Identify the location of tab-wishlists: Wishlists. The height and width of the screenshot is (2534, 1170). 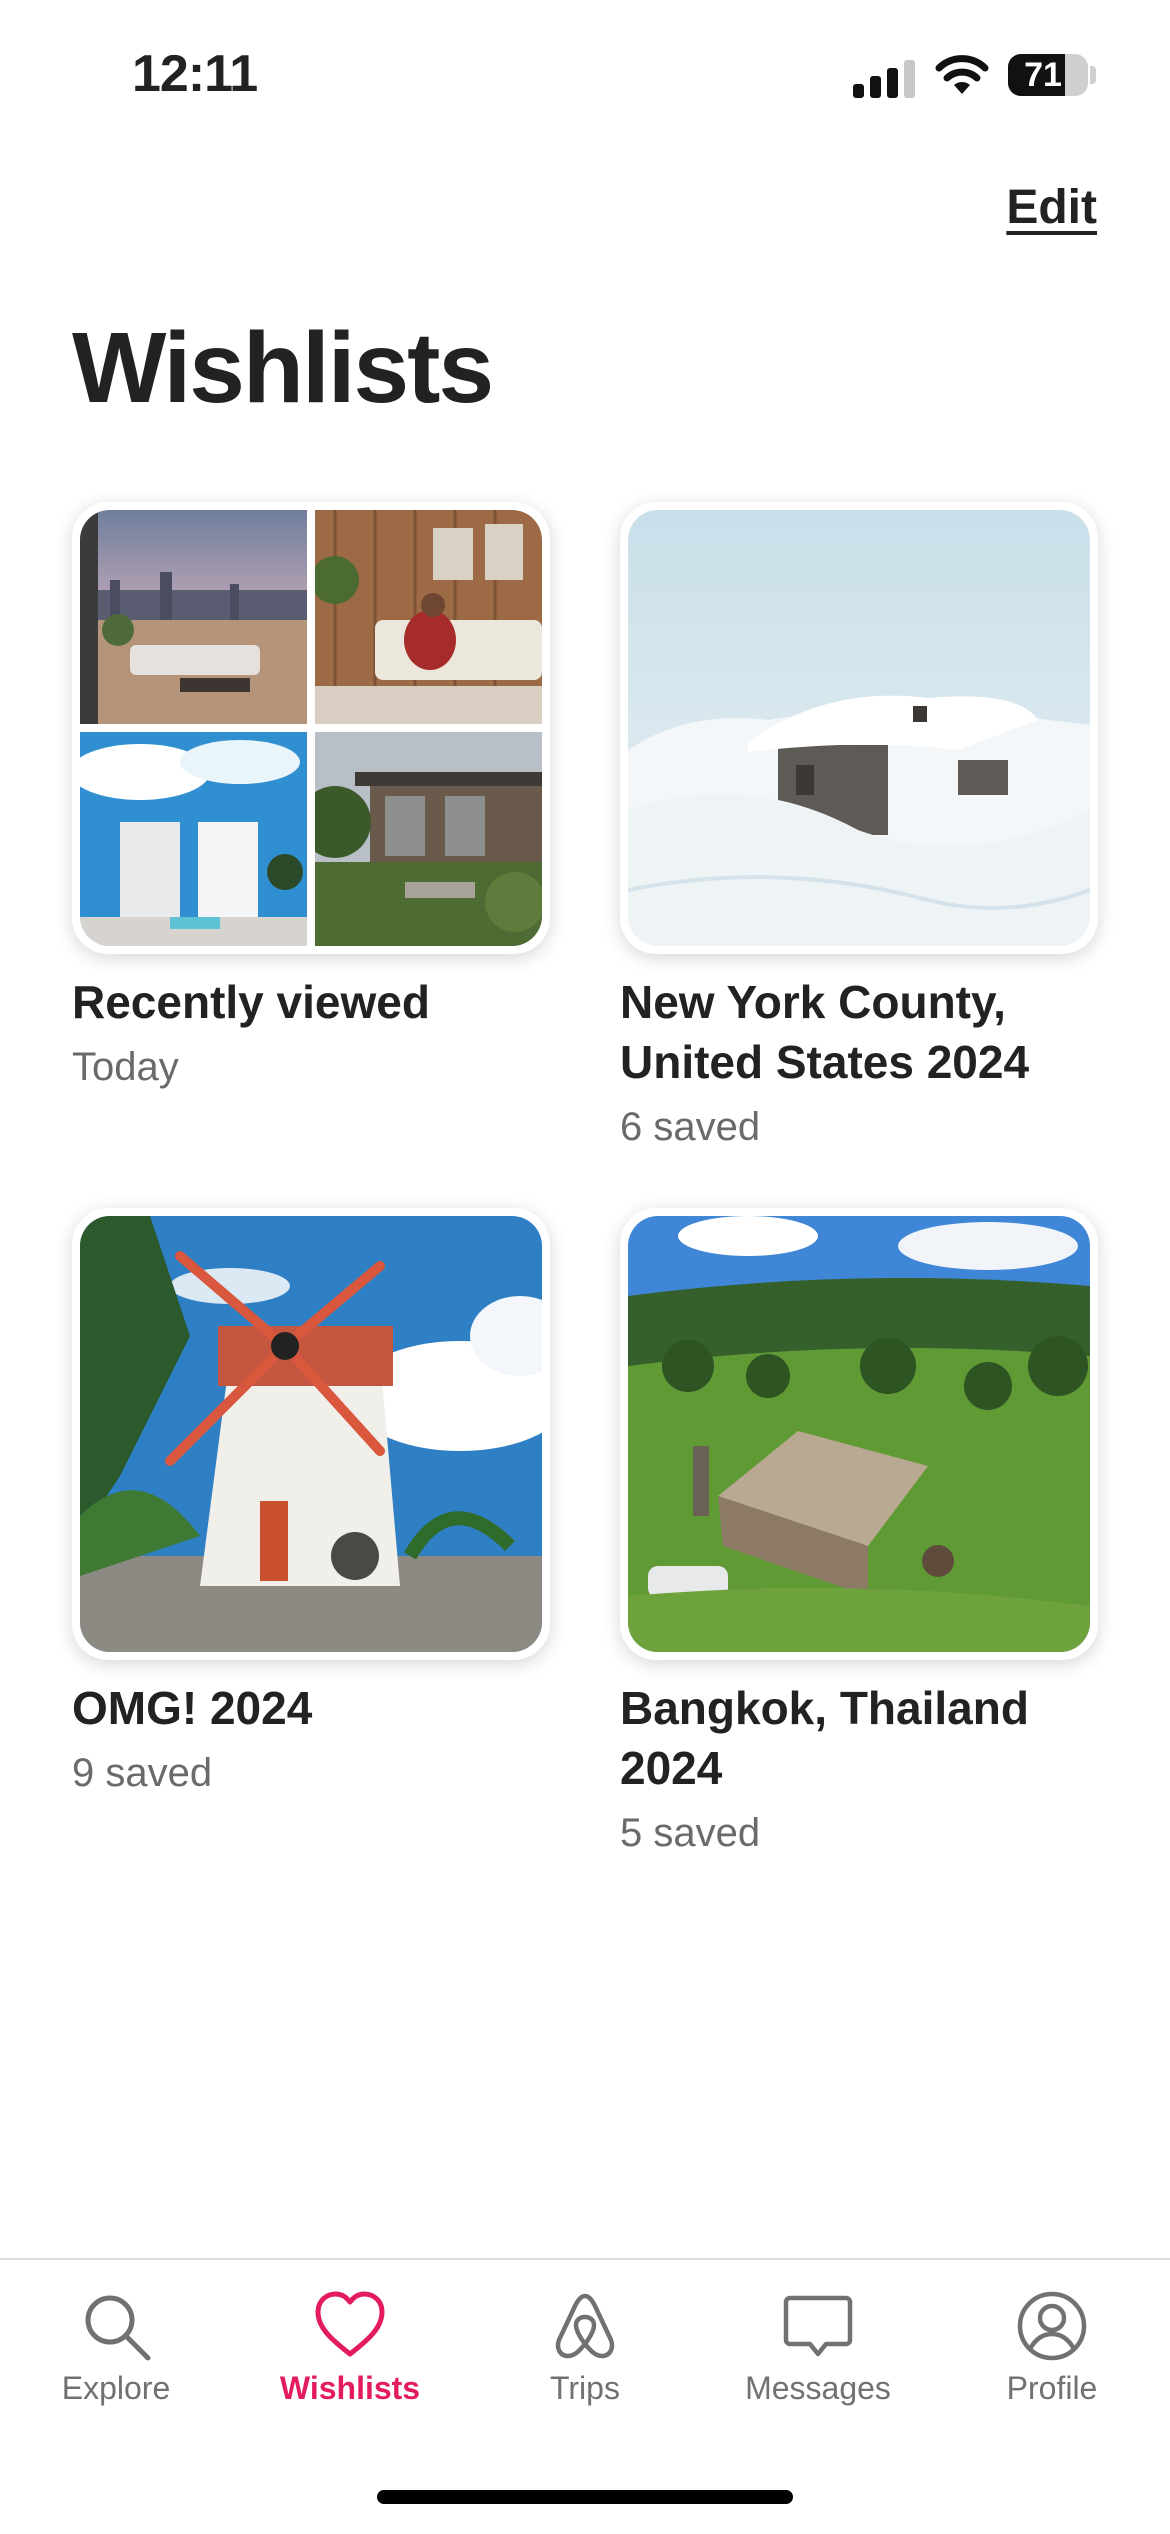
(350, 2347).